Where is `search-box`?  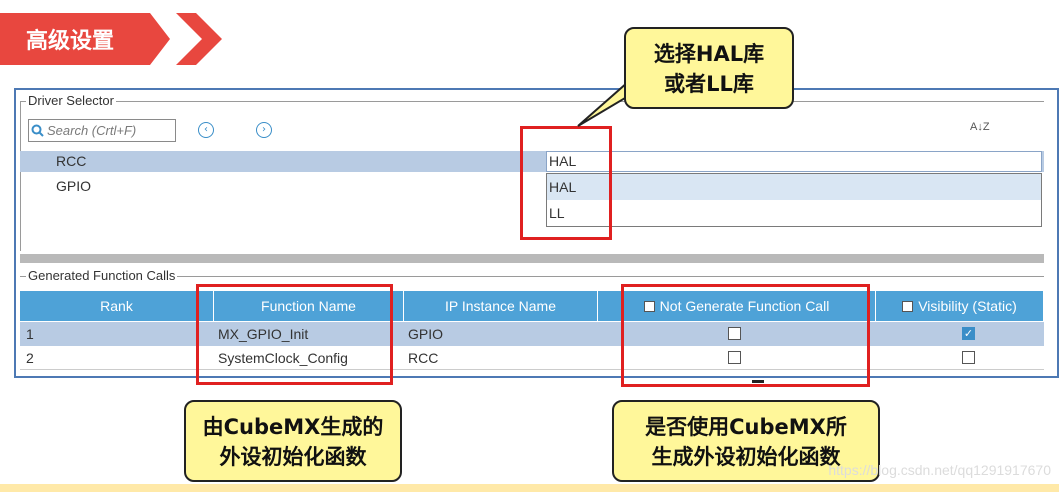 search-box is located at coordinates (102, 130).